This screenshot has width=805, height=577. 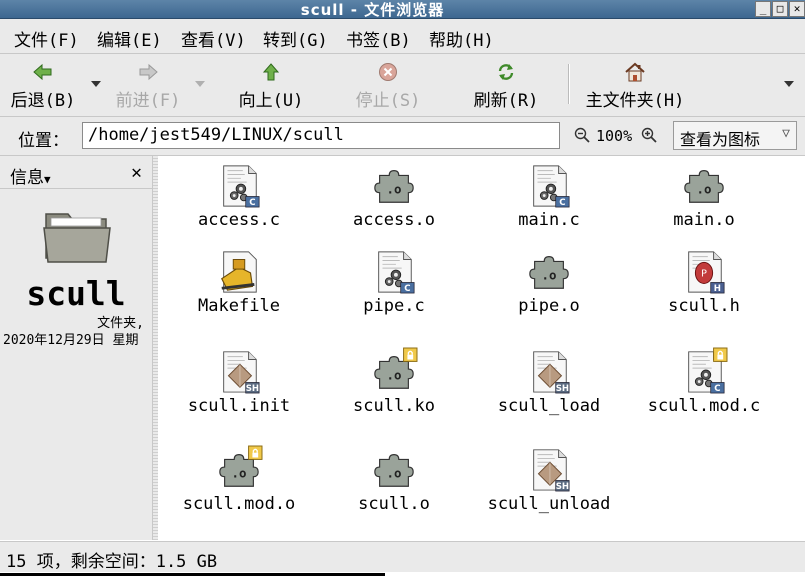 I want to click on back-history-dropdown-icon, so click(x=96, y=84).